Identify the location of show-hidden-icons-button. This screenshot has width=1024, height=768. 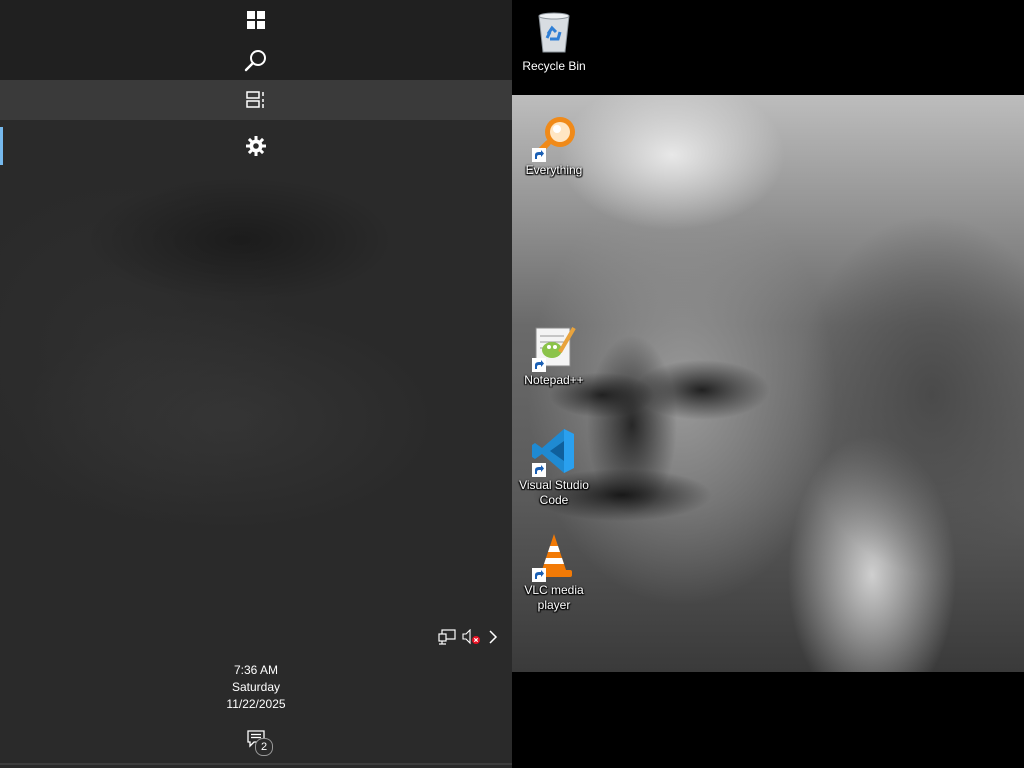
(495, 637).